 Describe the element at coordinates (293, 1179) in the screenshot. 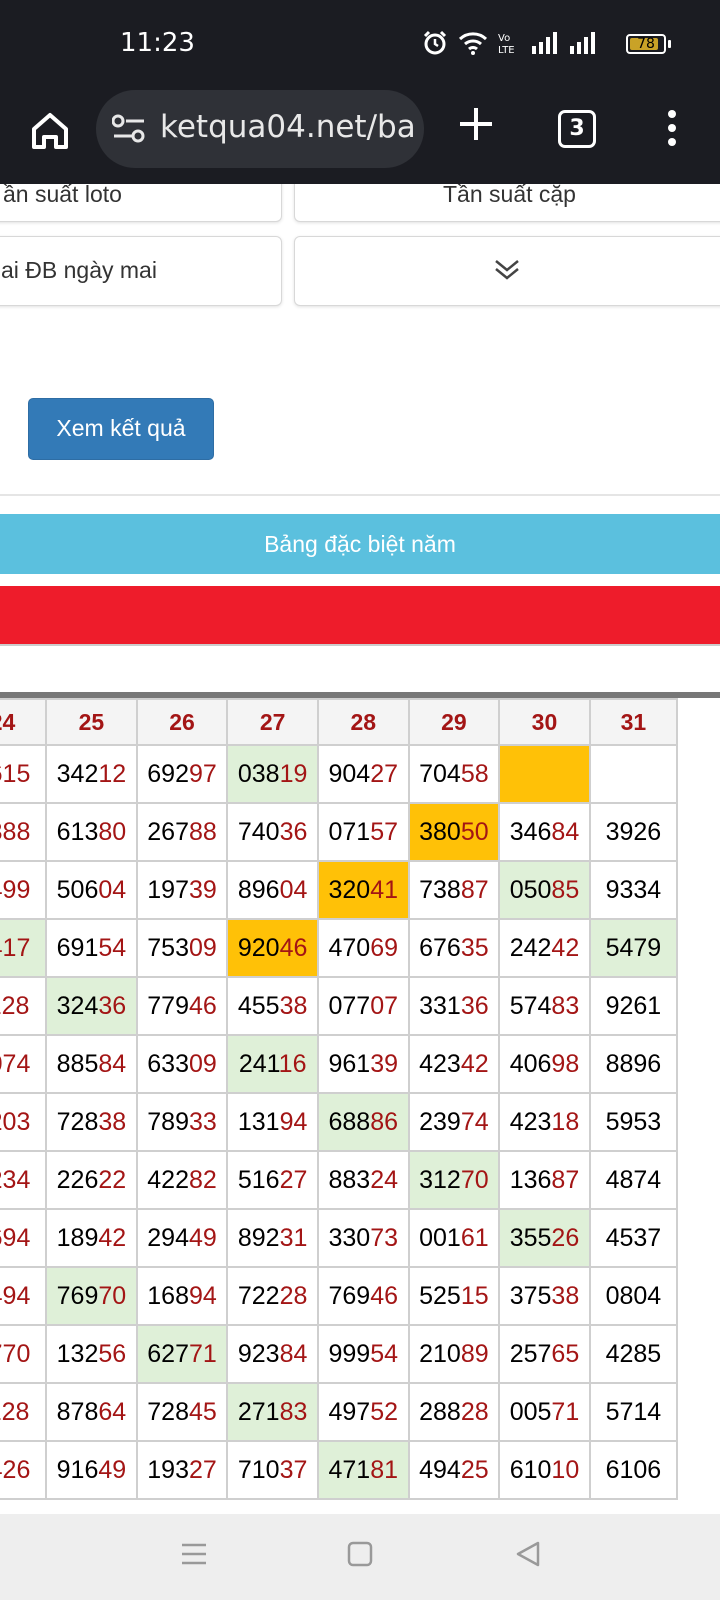

I see `number-last-digits: 27` at that location.